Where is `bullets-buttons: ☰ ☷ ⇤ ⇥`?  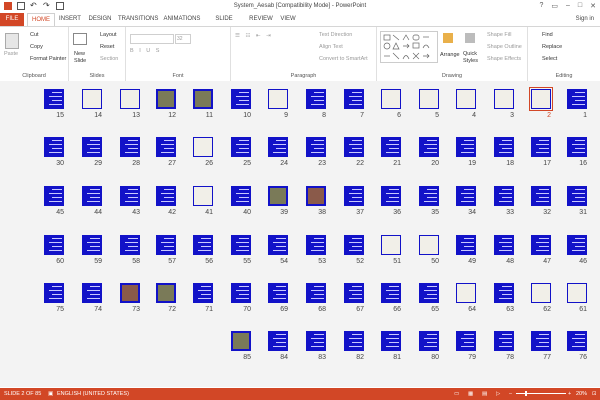 bullets-buttons: ☰ ☷ ⇤ ⇥ is located at coordinates (254, 36).